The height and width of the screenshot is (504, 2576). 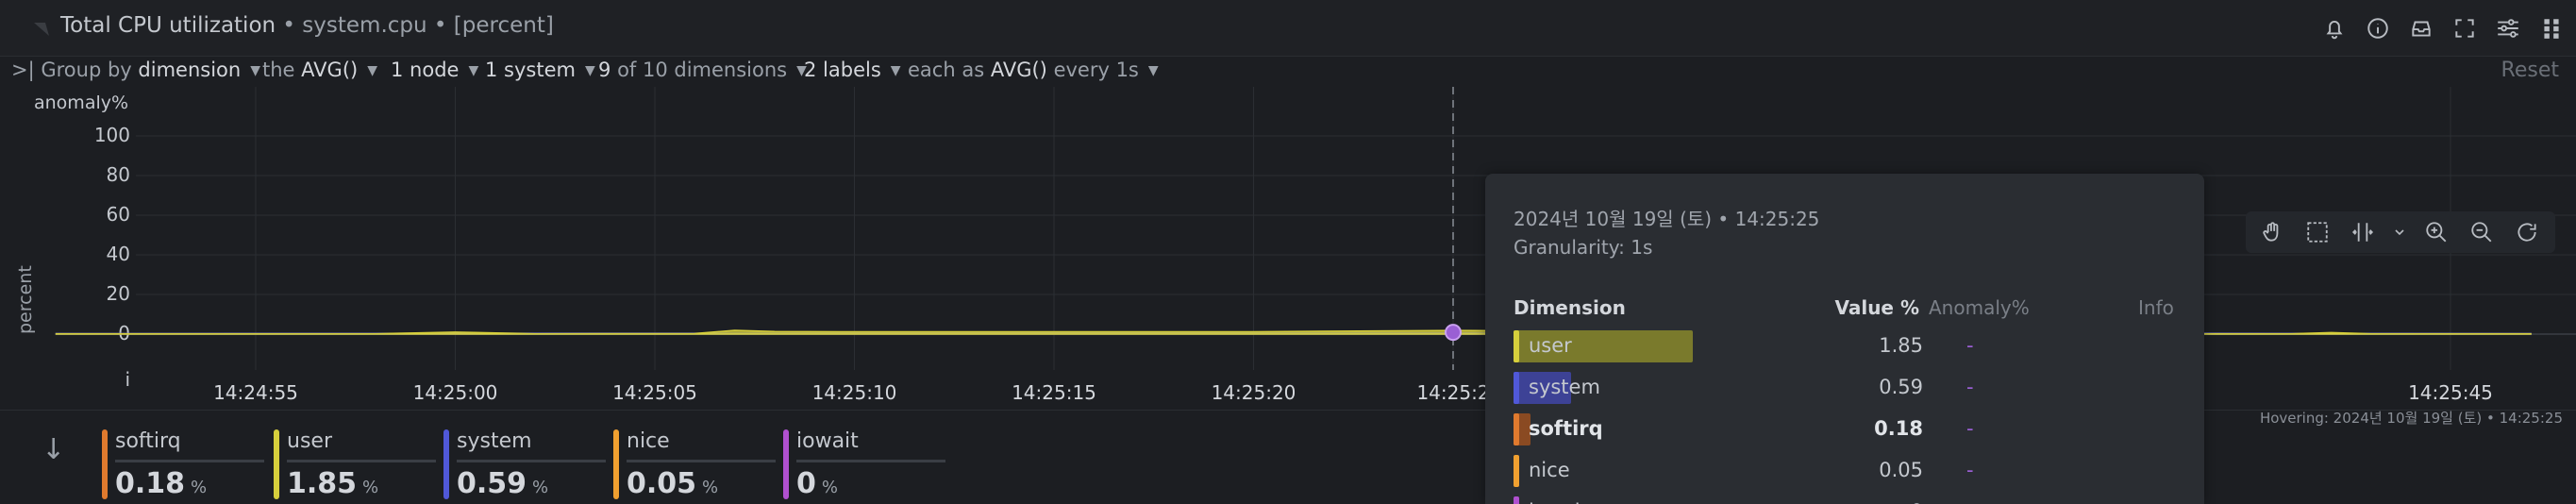 I want to click on legend-item-name: iowait, so click(x=827, y=441).